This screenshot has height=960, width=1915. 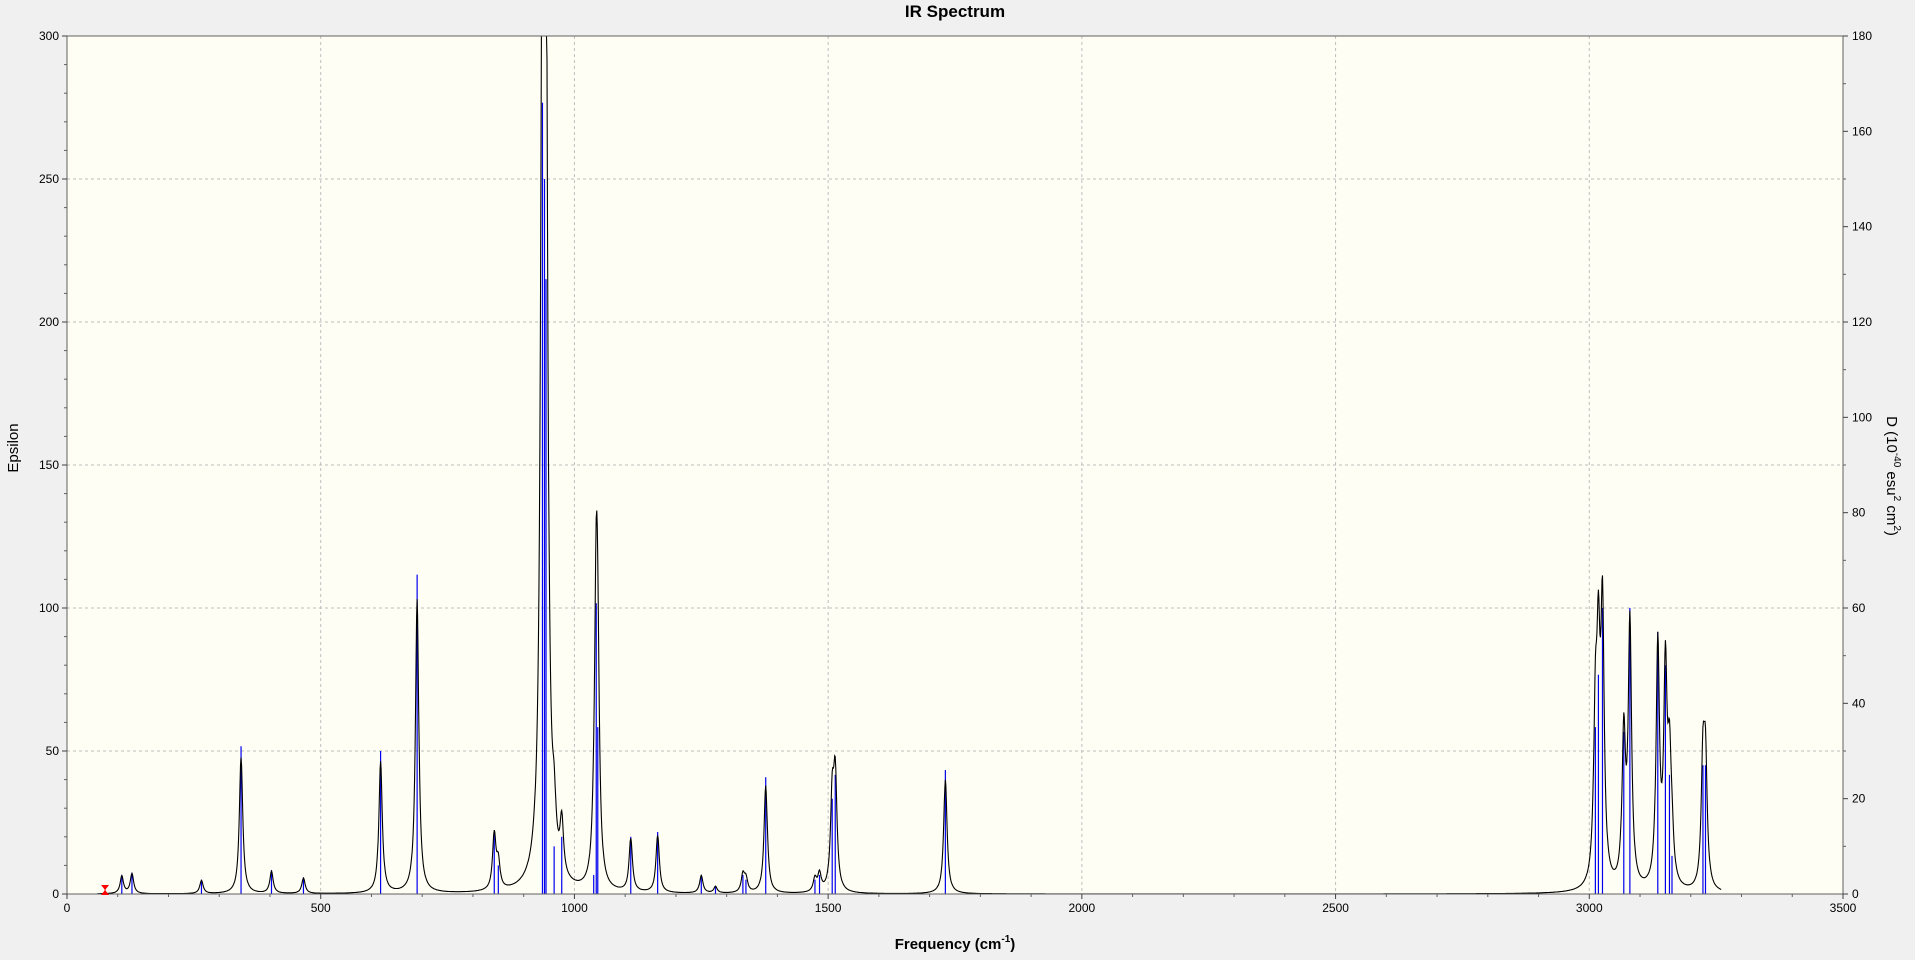 What do you see at coordinates (955, 11) in the screenshot?
I see `chart-title: IR Spectrum` at bounding box center [955, 11].